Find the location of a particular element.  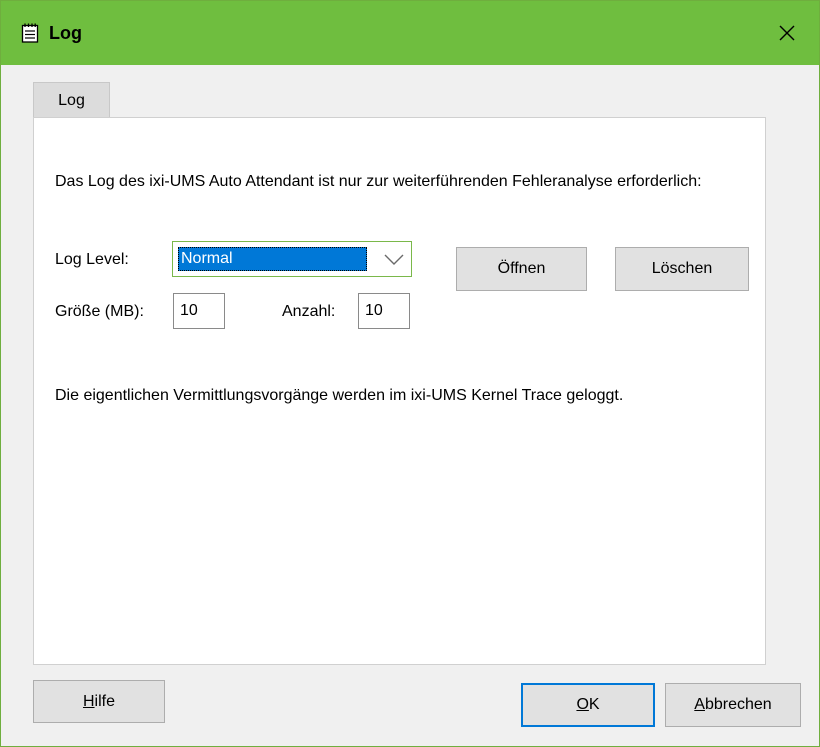

count-input: 10 is located at coordinates (384, 311).